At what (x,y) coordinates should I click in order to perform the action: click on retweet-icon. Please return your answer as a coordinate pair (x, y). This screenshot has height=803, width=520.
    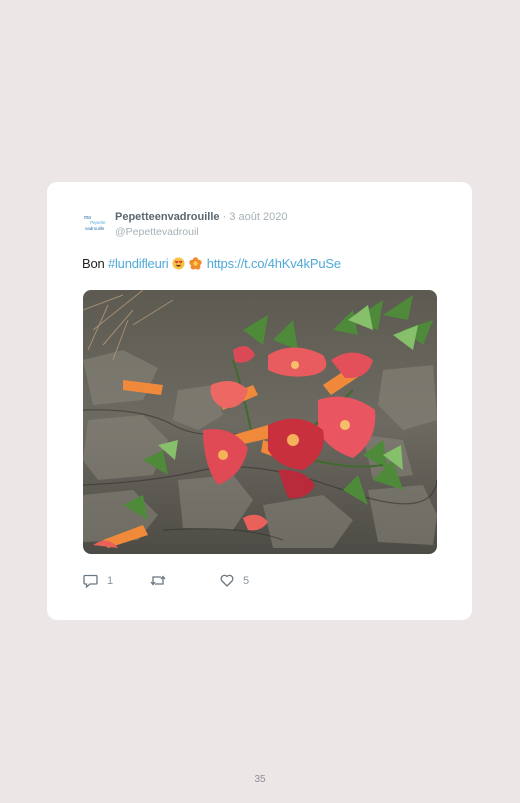
    Looking at the image, I should click on (158, 580).